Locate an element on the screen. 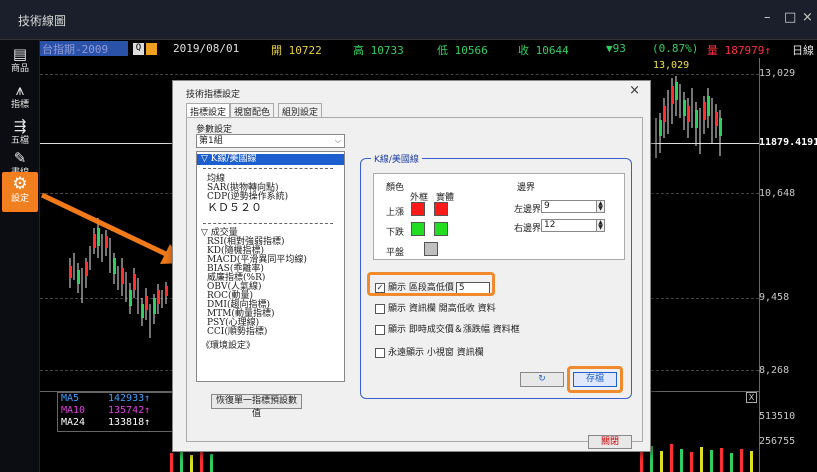 The width and height of the screenshot is (817, 472). ma-name: MA24 is located at coordinates (73, 422).